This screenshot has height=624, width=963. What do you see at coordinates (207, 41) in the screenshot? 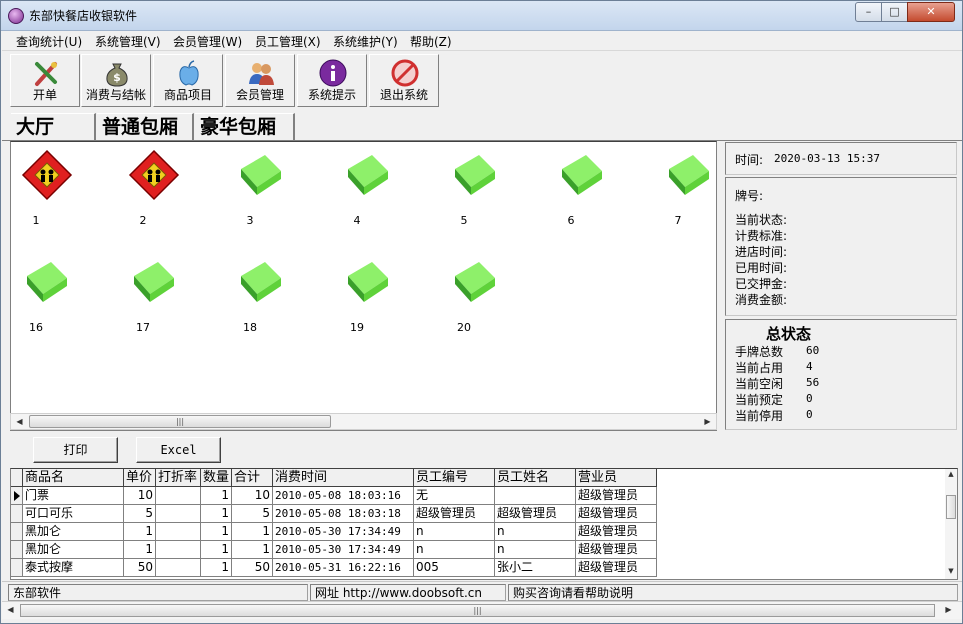
I see `menu-members: 会员管理(W)` at bounding box center [207, 41].